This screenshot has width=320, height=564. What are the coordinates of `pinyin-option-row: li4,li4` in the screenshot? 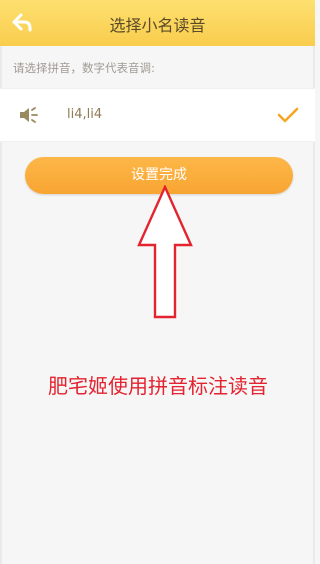 It's located at (157, 115).